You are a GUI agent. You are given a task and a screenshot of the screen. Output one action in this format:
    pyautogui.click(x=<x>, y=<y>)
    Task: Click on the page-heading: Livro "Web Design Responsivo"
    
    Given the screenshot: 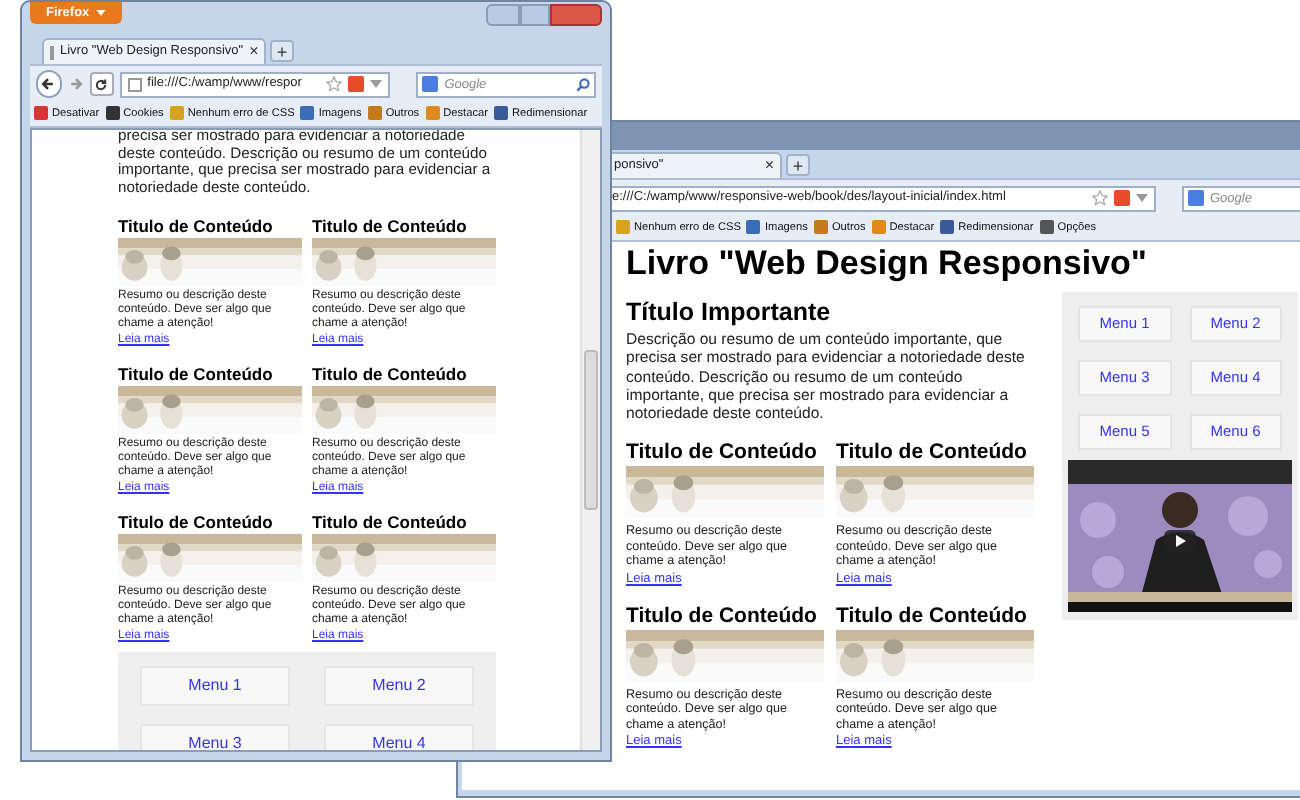 What is the action you would take?
    pyautogui.click(x=887, y=264)
    